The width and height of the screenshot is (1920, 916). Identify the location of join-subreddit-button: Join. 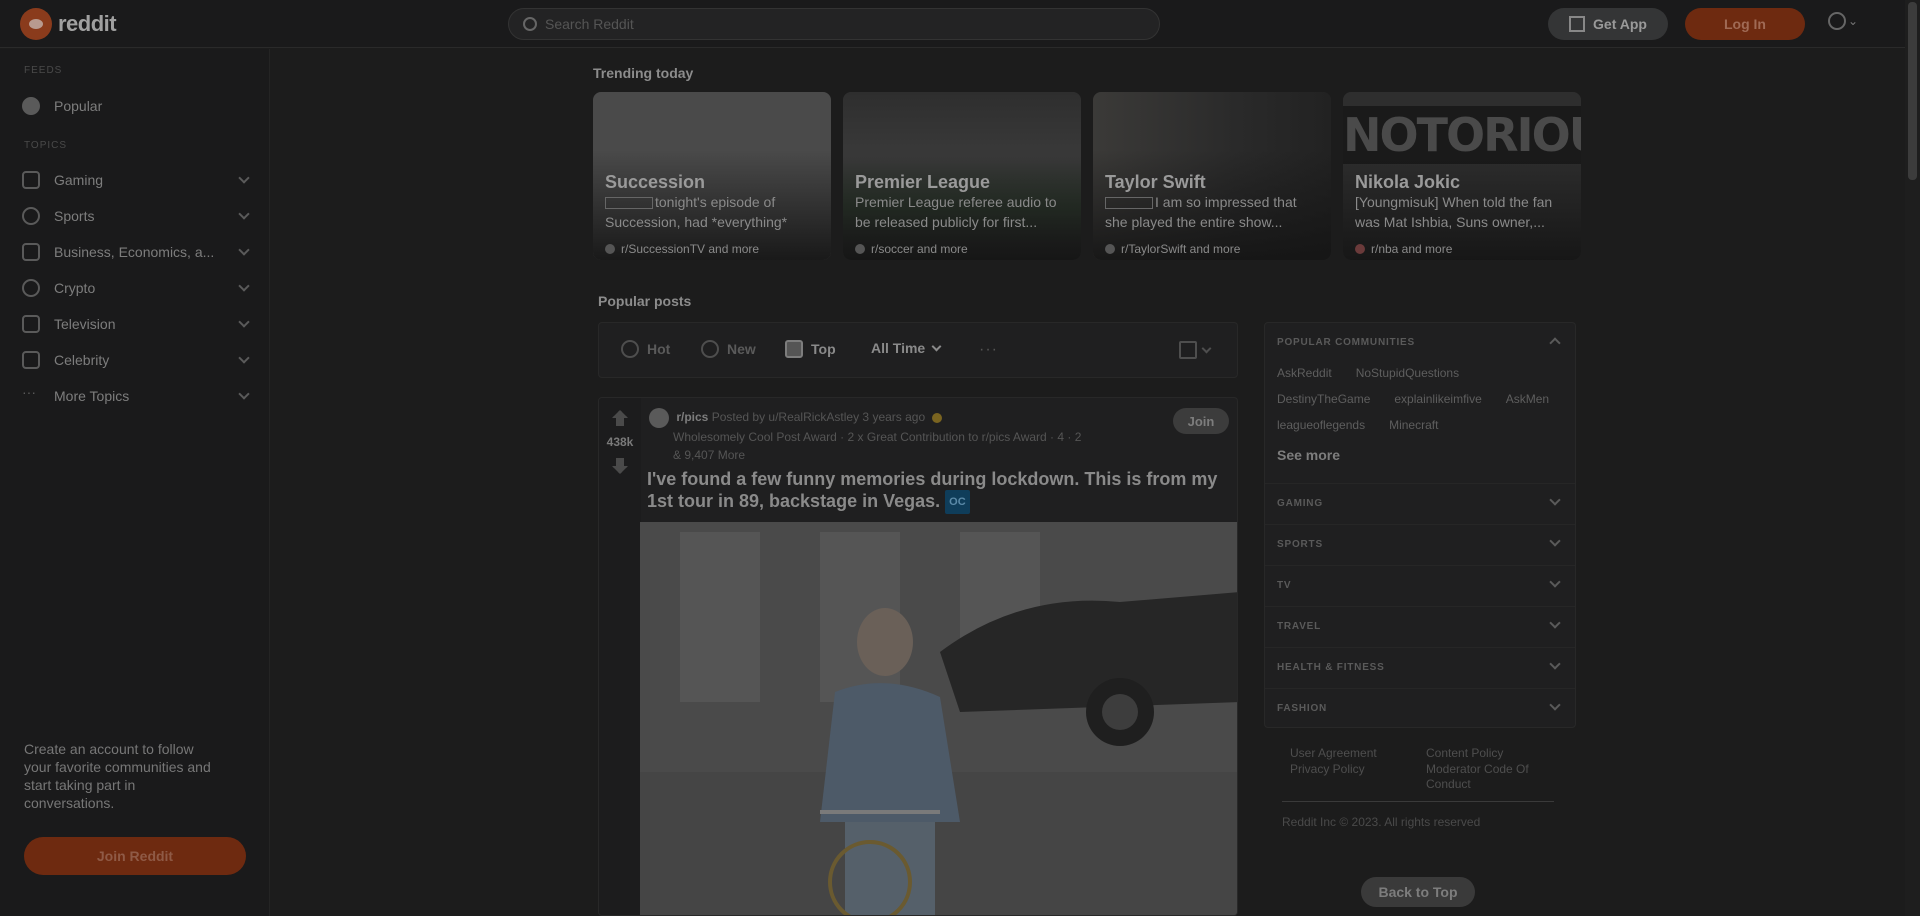
(1201, 421).